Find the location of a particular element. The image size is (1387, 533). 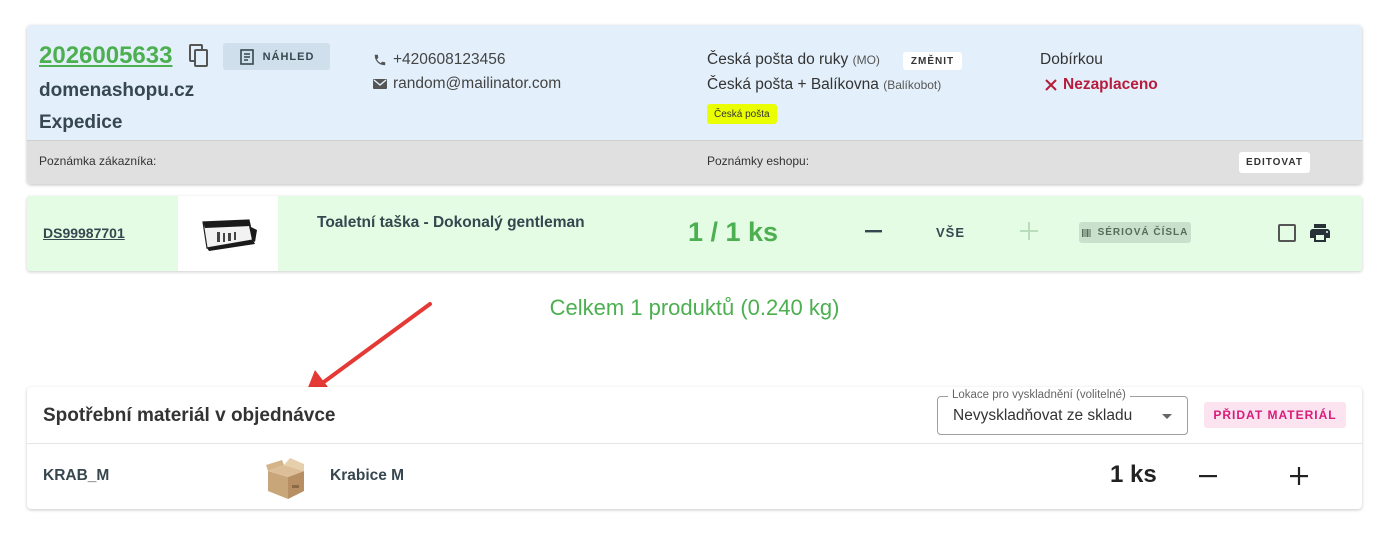

order-state: Expedice is located at coordinates (81, 122).